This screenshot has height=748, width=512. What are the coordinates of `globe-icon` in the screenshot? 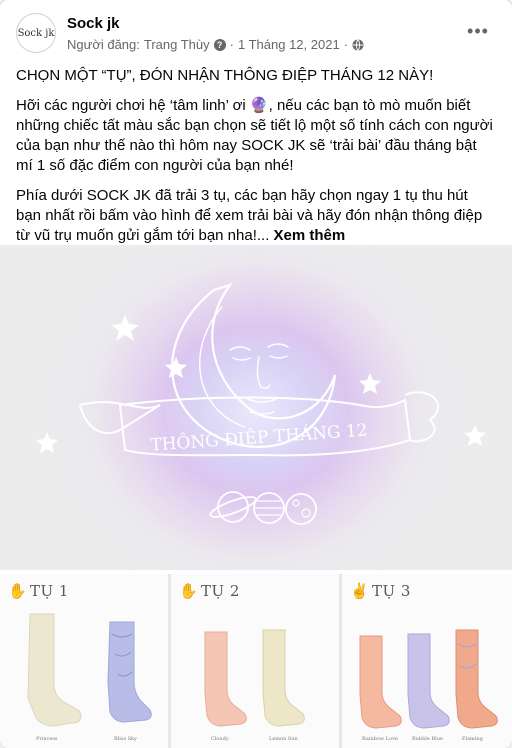 It's located at (358, 44).